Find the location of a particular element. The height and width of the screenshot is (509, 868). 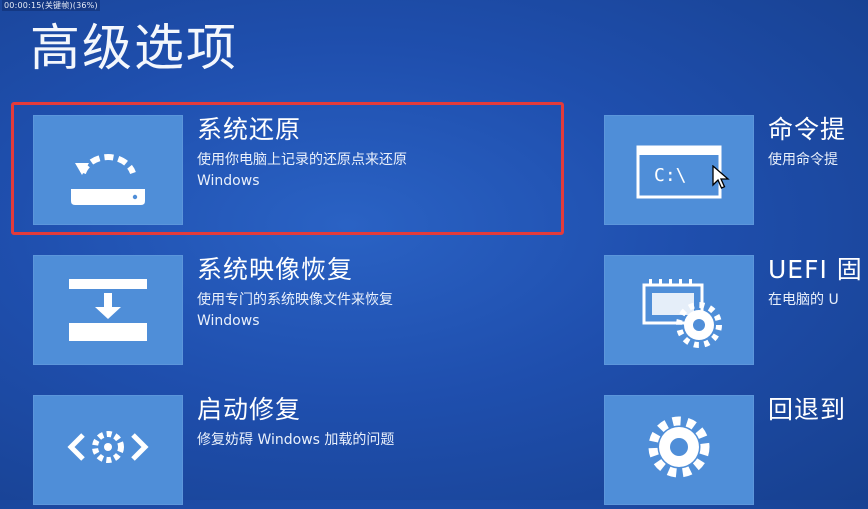

uefi-firmware-icon is located at coordinates (679, 310).